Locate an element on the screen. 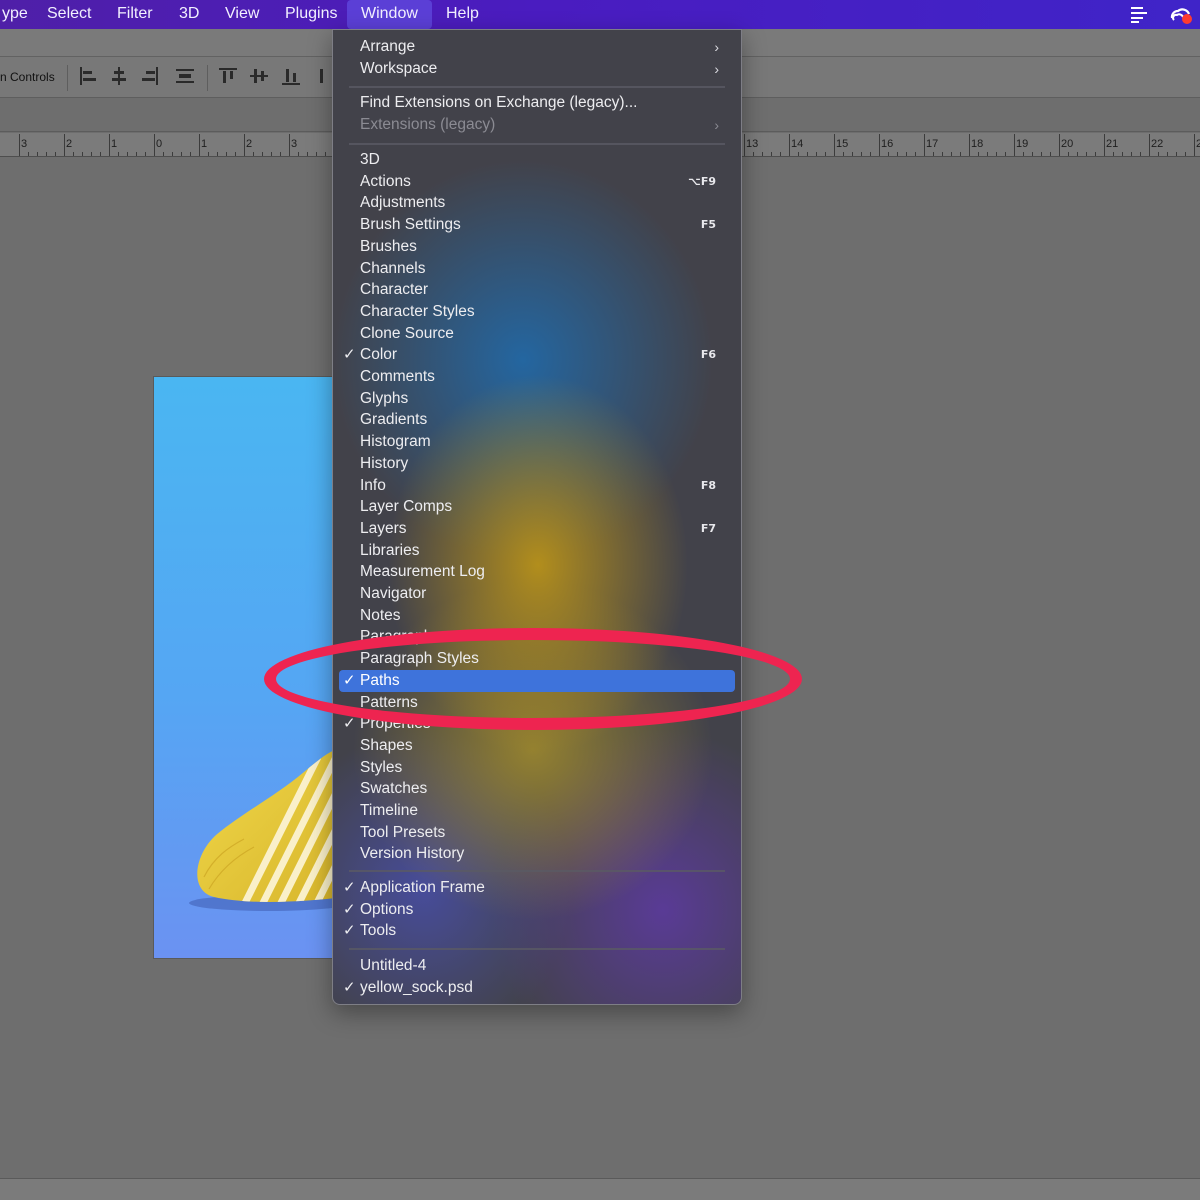 The height and width of the screenshot is (1200, 1200). distribute-horizontal-icon is located at coordinates (185, 76).